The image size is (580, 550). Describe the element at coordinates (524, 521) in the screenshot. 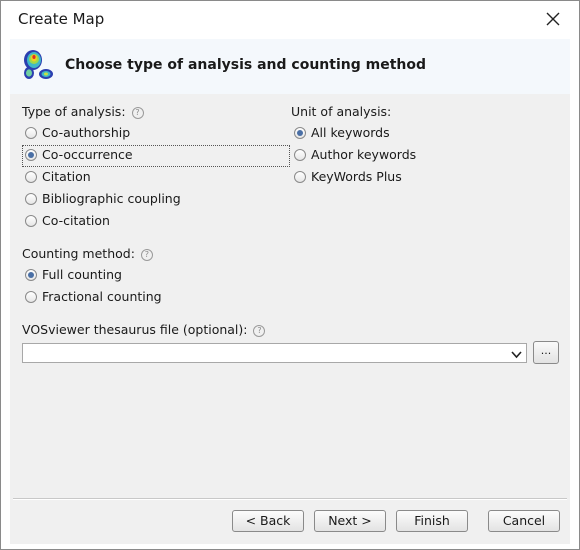

I see `cancel-button: Cancel` at that location.